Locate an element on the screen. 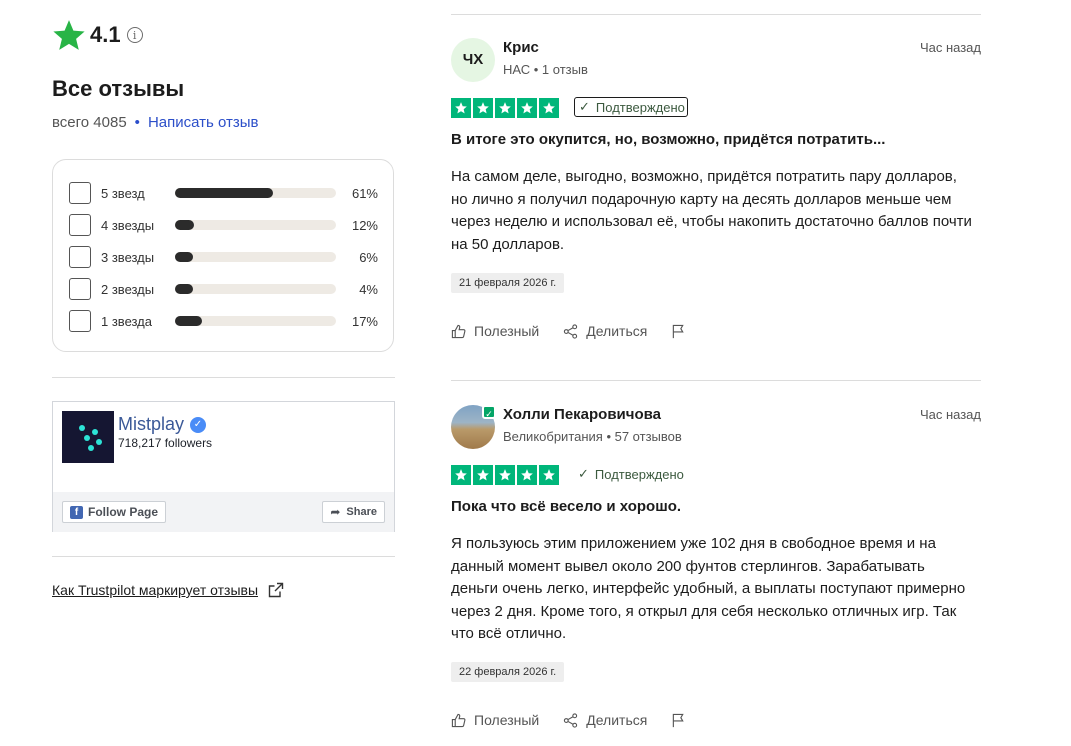 This screenshot has height=746, width=1071. total-reviews-row: всего 4085 • Написать отзыв is located at coordinates (155, 122).